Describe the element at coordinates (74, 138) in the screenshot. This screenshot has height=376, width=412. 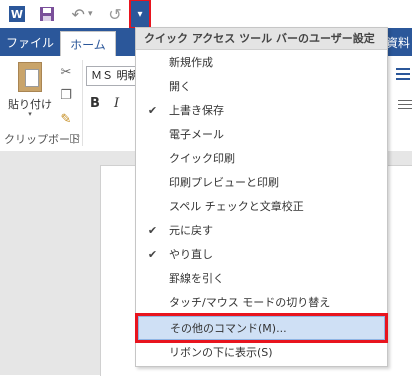
I see `clipboard-launcher-icon` at that location.